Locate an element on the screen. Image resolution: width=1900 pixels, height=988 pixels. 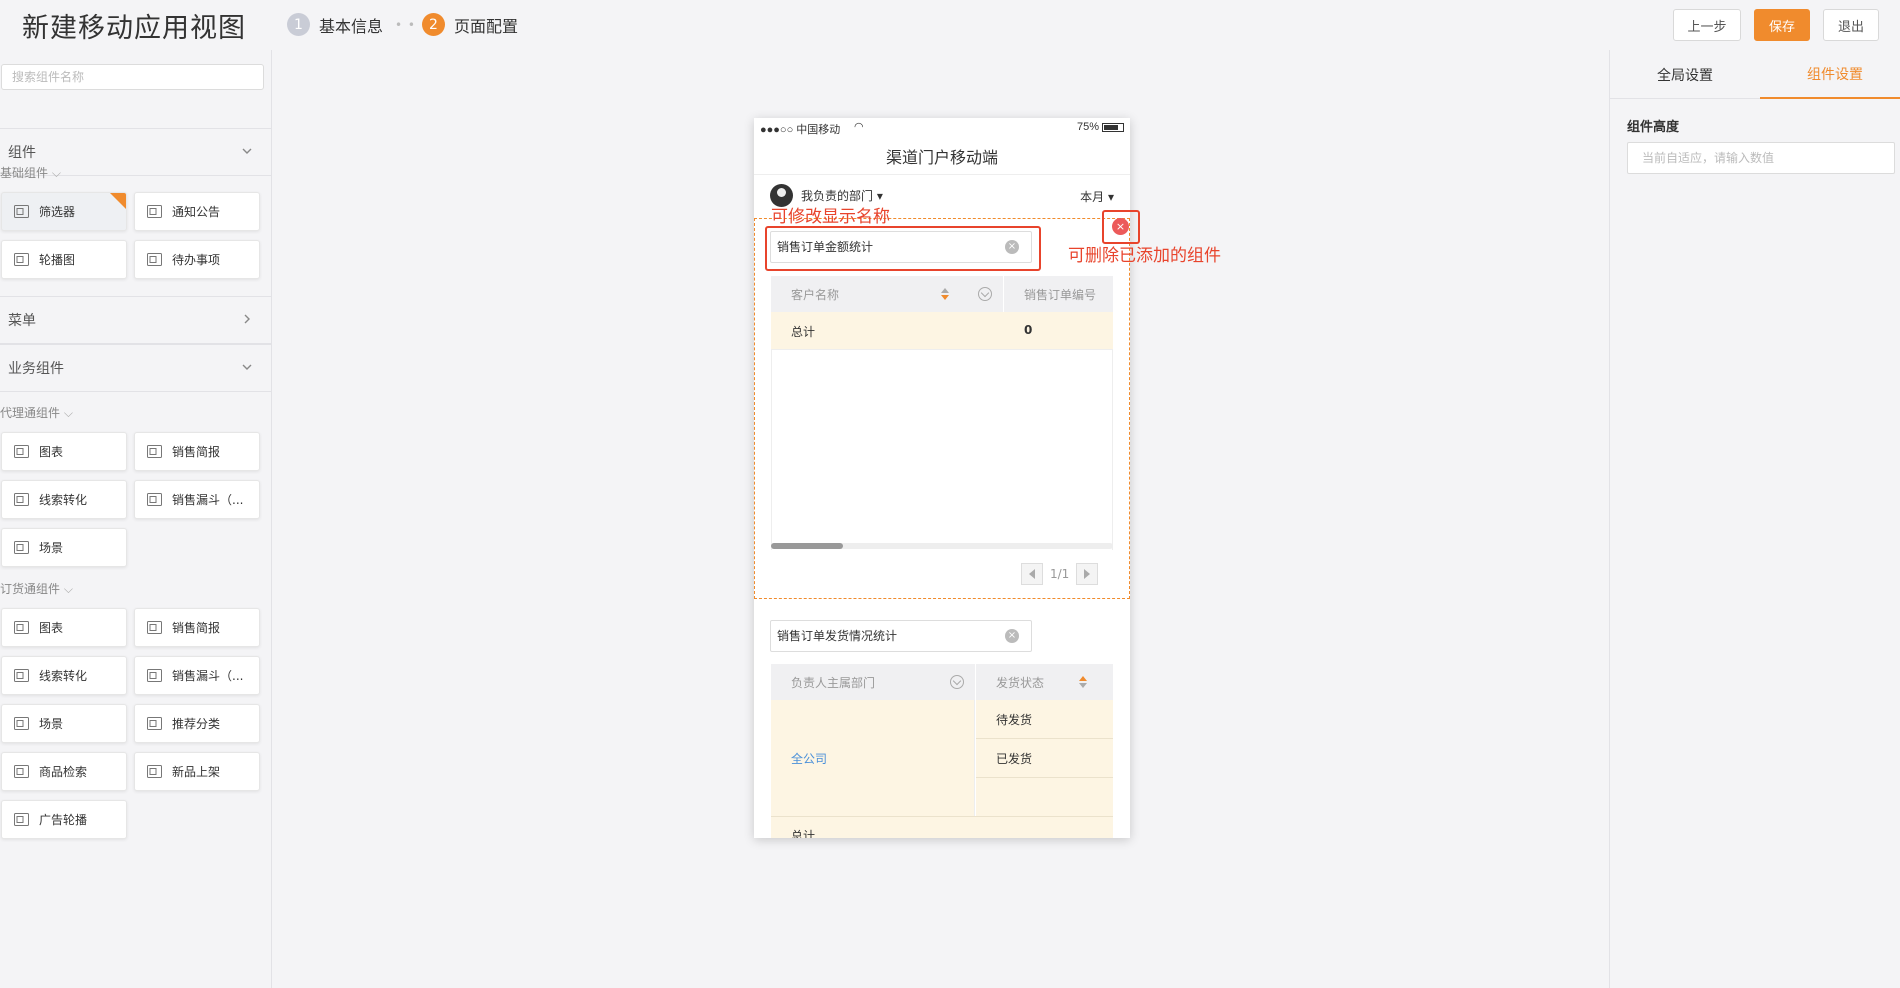
horizontal-scrollbar is located at coordinates (942, 546).